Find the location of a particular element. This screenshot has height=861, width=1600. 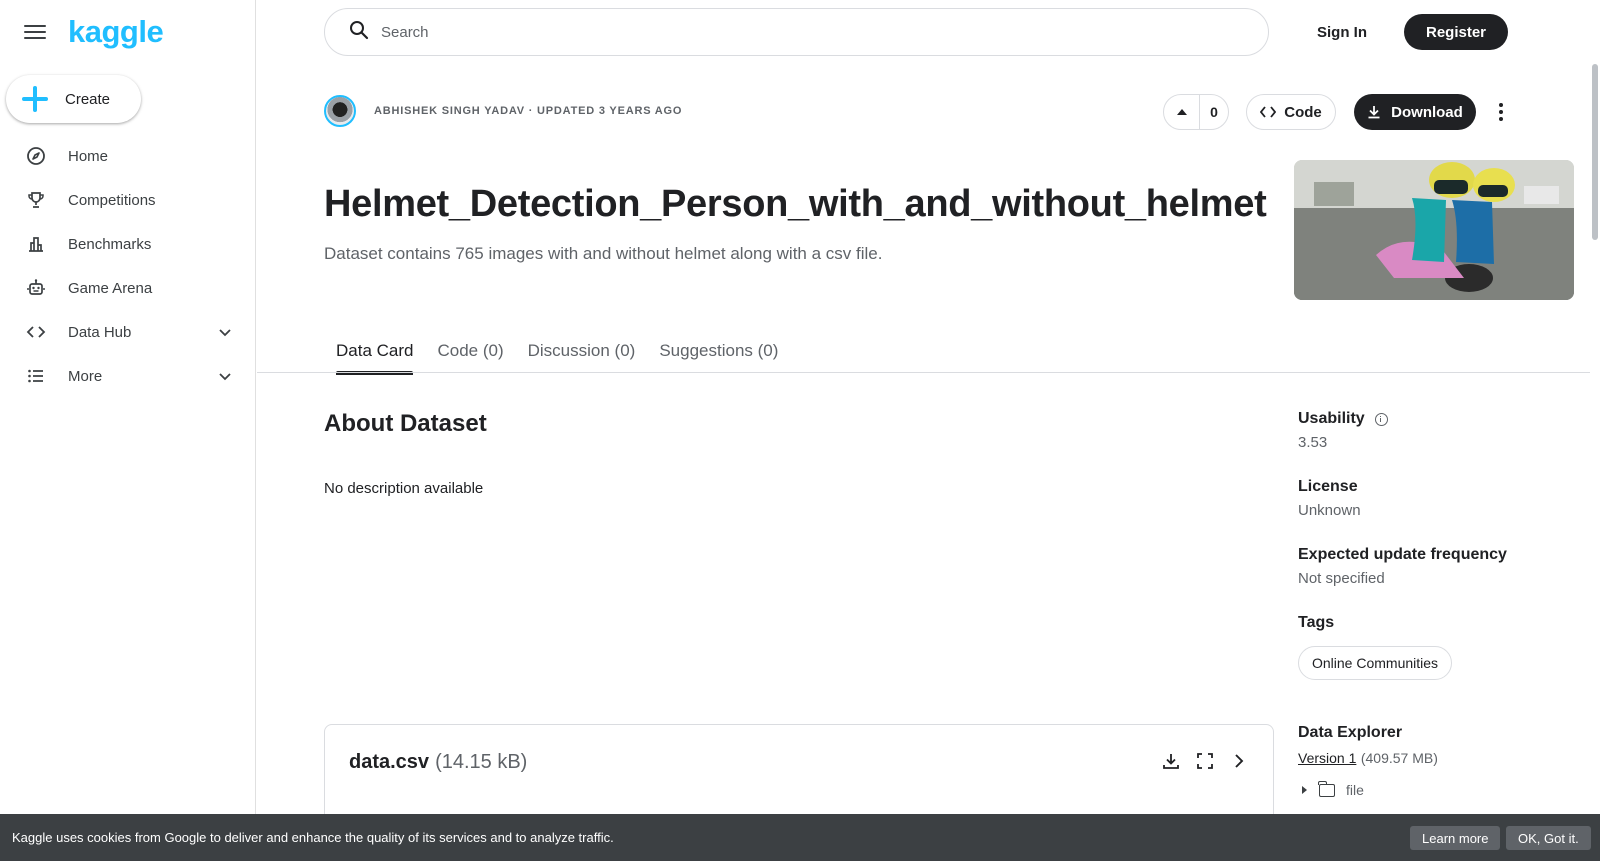

fullscreen-icon is located at coordinates (1205, 761).